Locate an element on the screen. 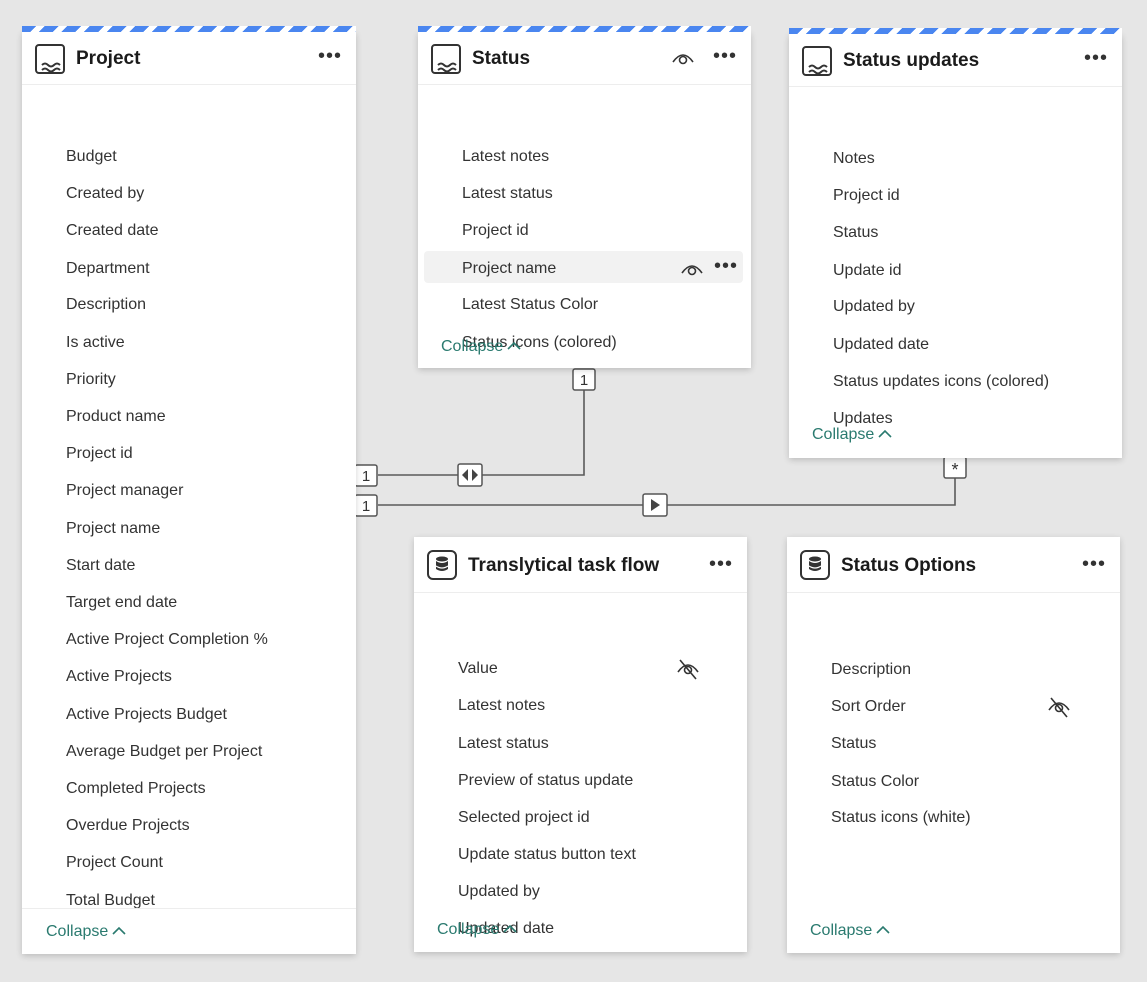 The height and width of the screenshot is (982, 1147). field-item: Budget is located at coordinates (91, 157).